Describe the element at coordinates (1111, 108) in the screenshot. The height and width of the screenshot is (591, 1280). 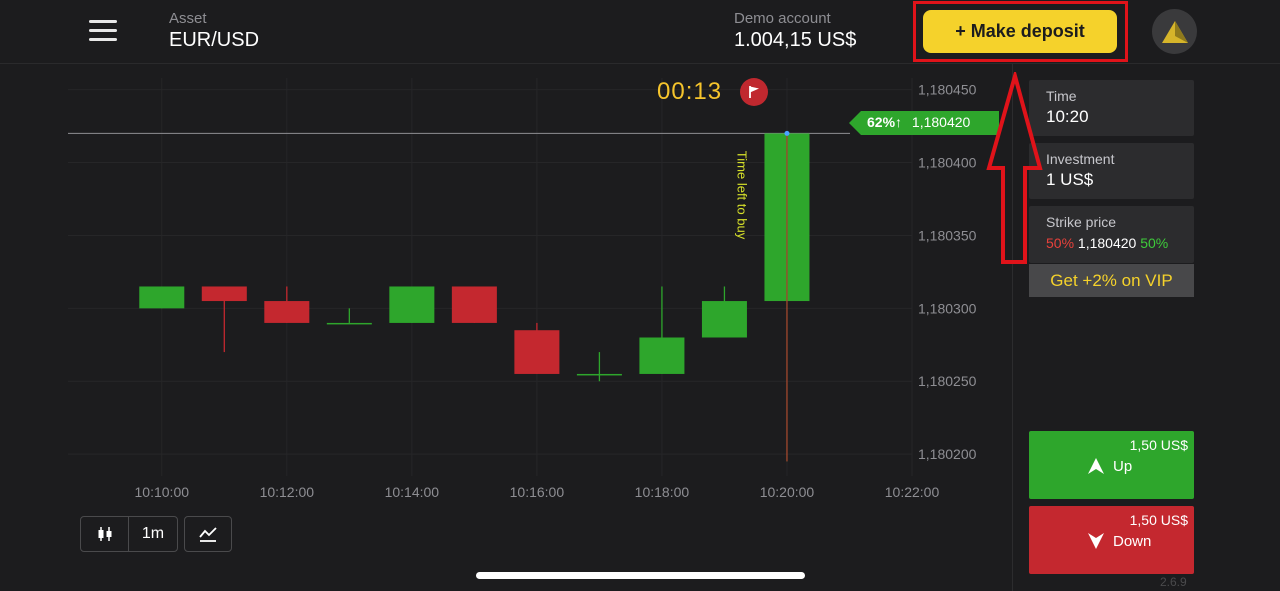
I see `time-setting: Time 10:20` at that location.